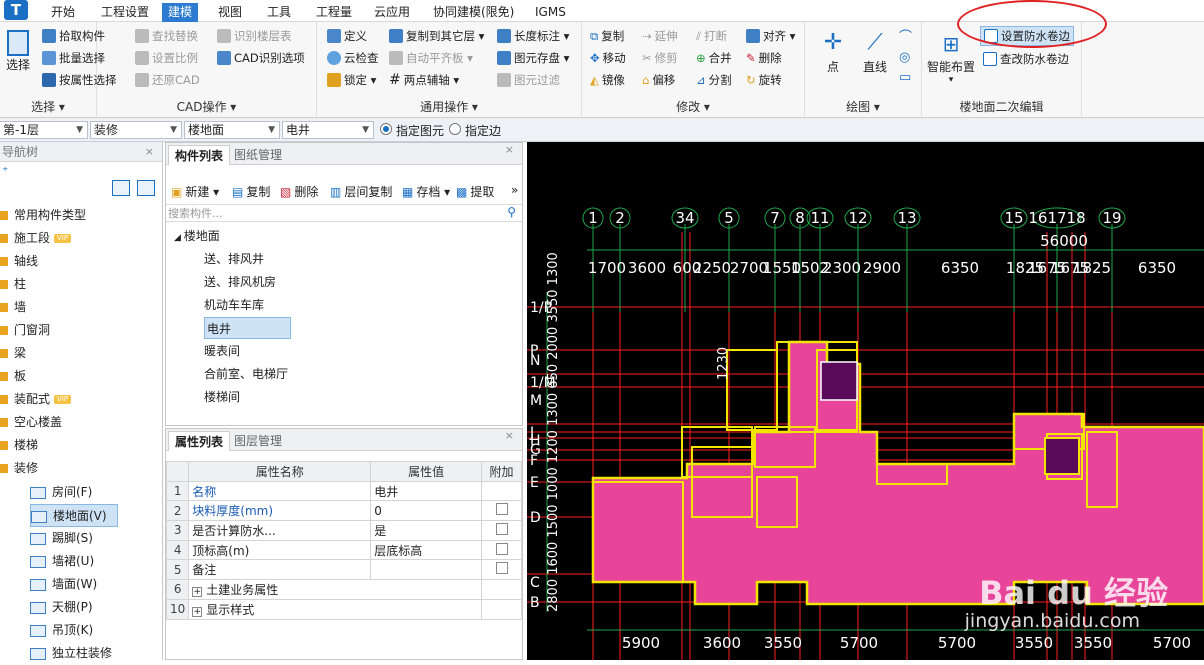 Image resolution: width=1204 pixels, height=665 pixels. Describe the element at coordinates (343, 491) in the screenshot. I see `property-row: 1 名称 电井` at that location.